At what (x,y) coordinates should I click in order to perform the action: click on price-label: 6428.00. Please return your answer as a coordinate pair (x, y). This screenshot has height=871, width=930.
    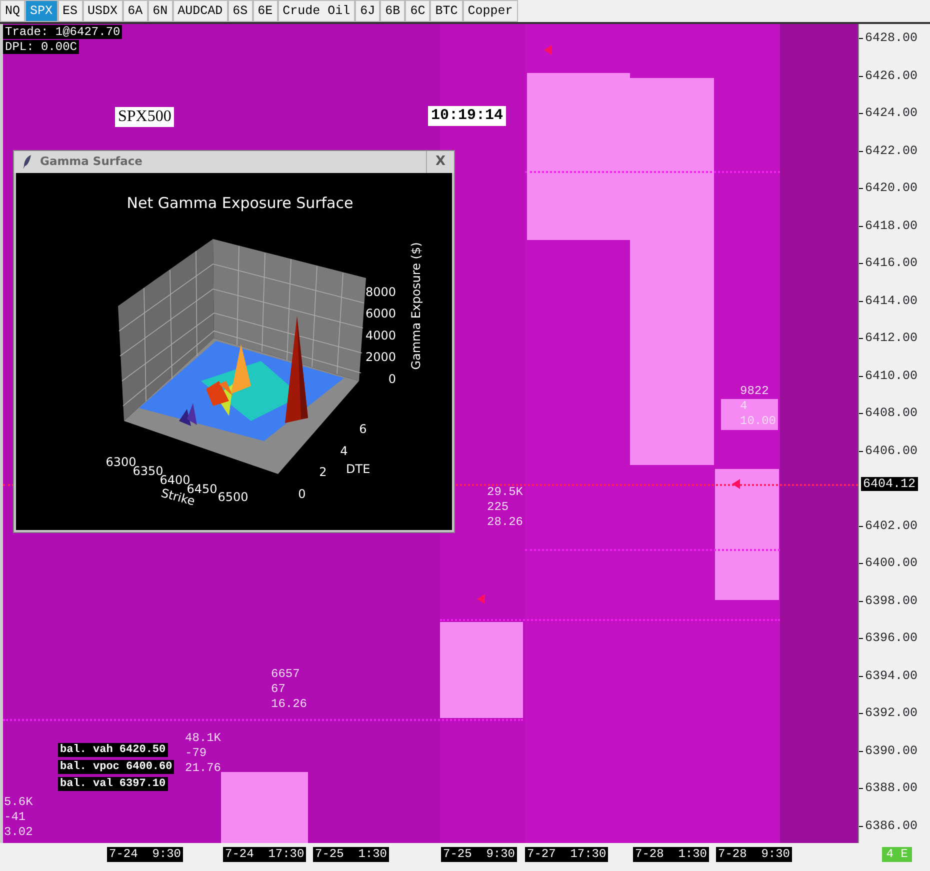
    Looking at the image, I should click on (891, 38).